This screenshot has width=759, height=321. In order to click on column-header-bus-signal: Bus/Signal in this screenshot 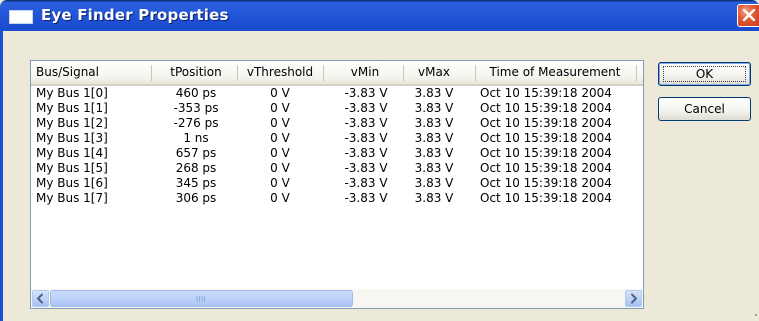, I will do `click(93, 72)`.